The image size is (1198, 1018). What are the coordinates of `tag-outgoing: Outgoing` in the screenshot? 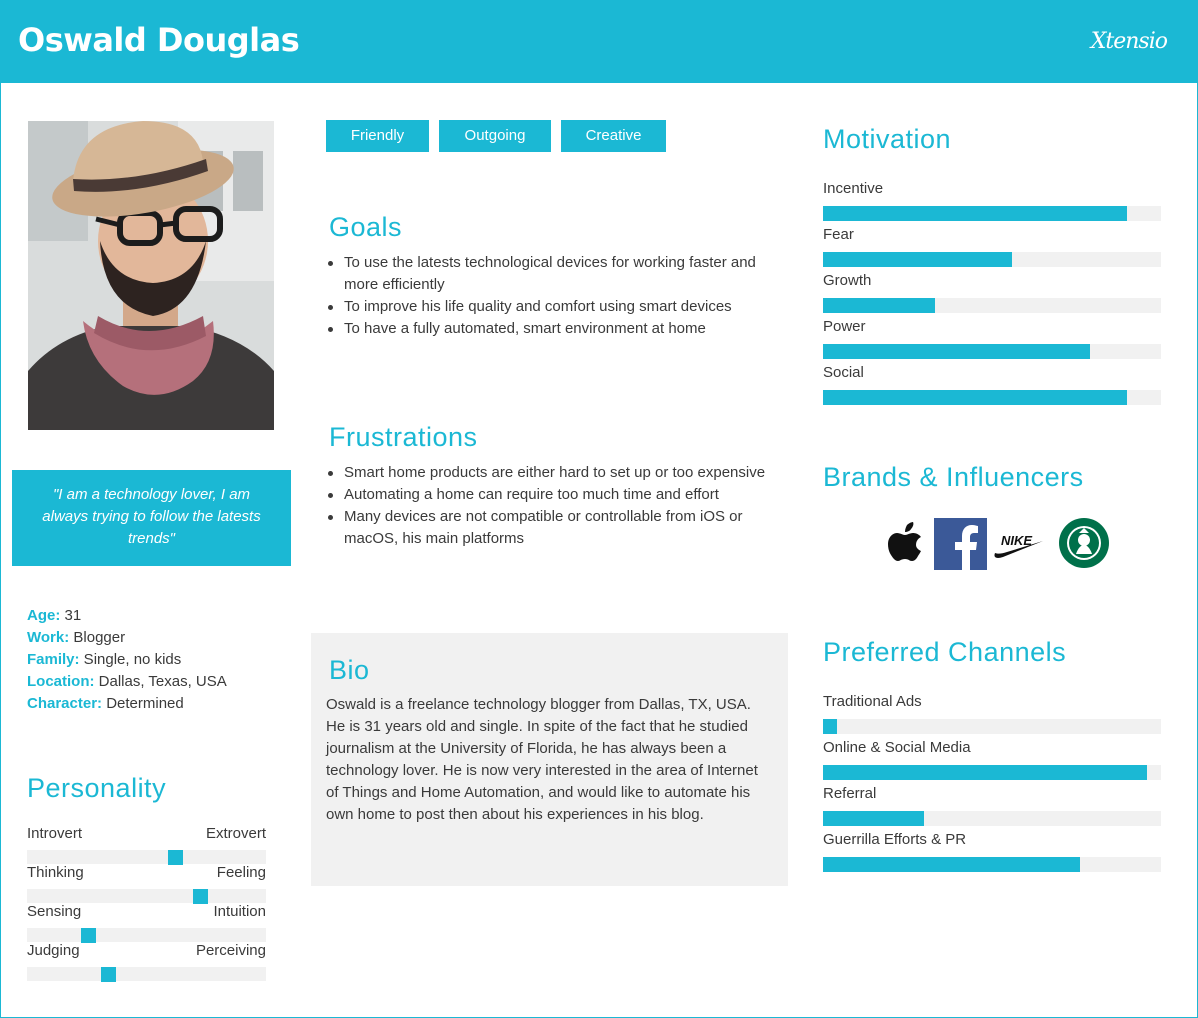 It's located at (495, 136).